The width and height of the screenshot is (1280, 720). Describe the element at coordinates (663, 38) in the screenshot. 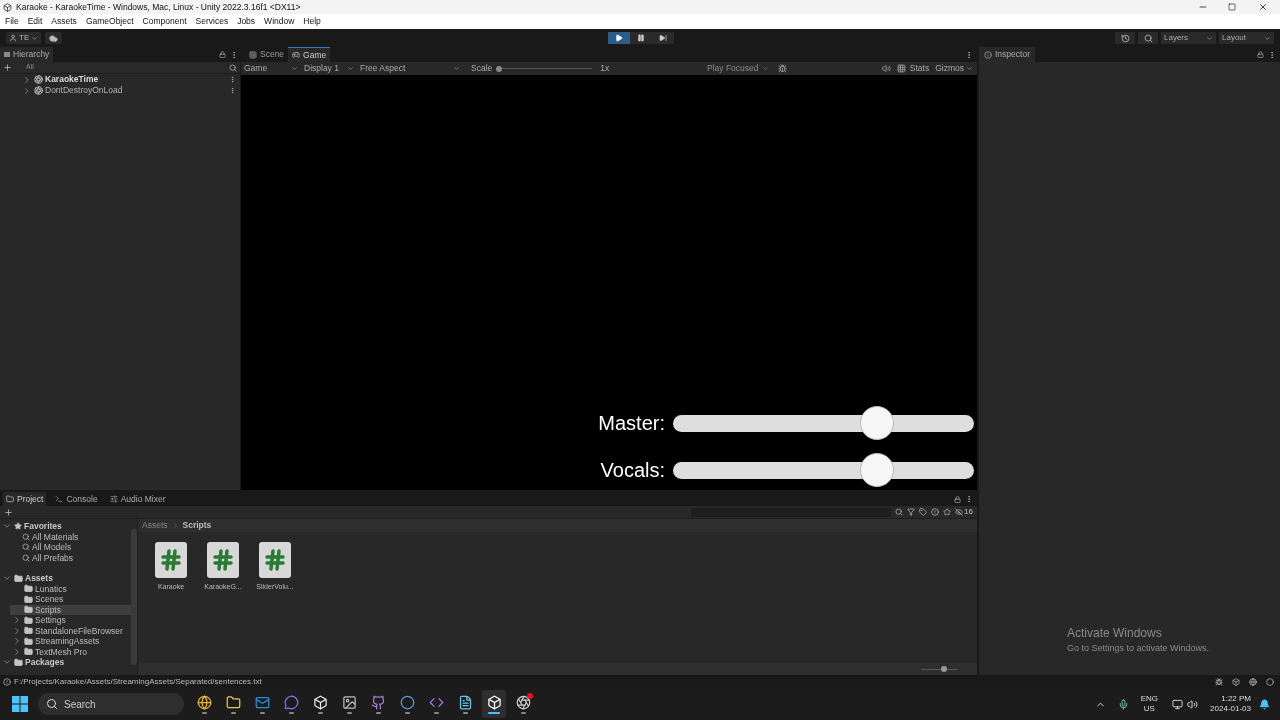

I see `step-button` at that location.